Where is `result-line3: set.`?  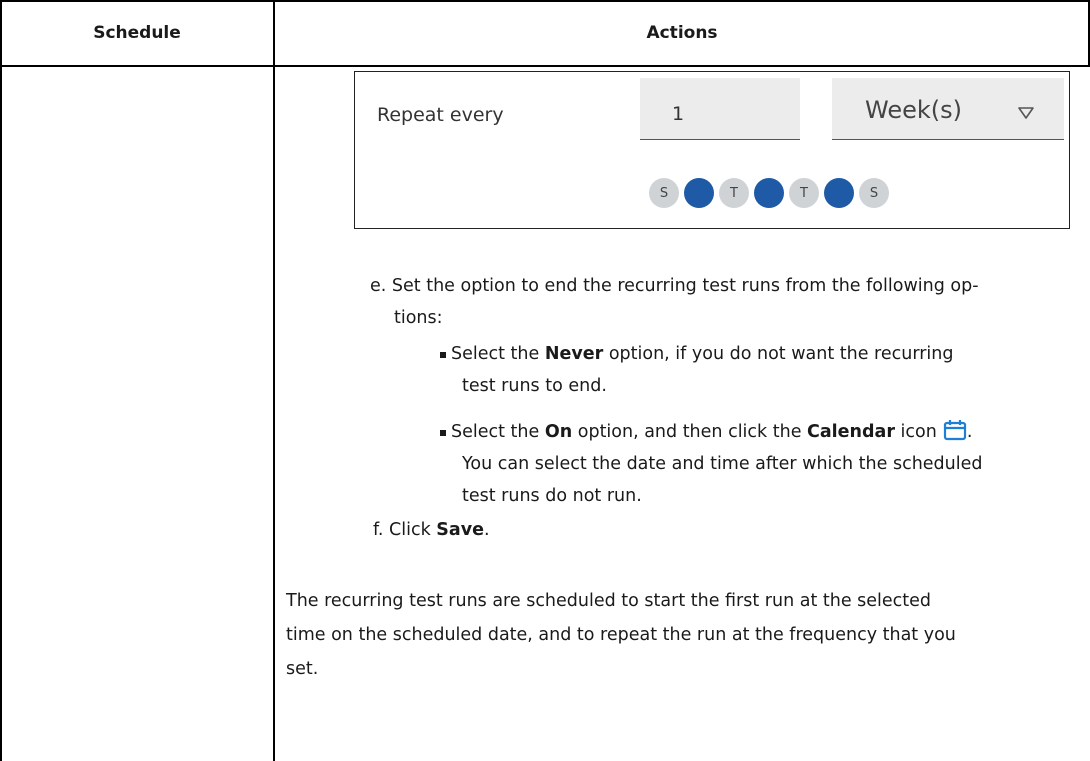
result-line3: set. is located at coordinates (302, 669).